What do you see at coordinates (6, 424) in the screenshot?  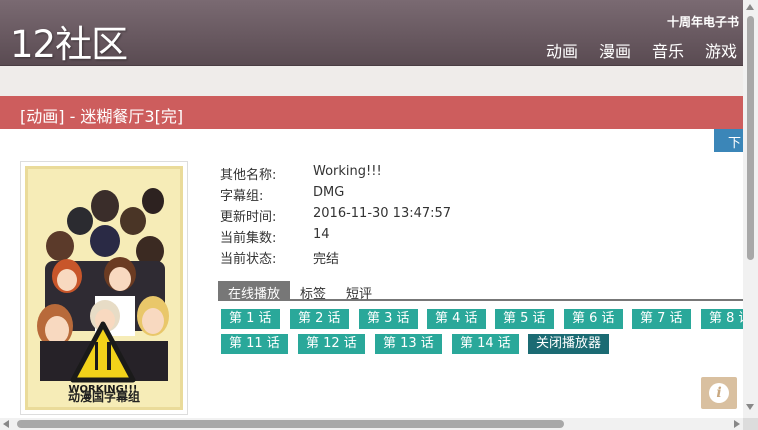 I see `scroll-left-icon` at bounding box center [6, 424].